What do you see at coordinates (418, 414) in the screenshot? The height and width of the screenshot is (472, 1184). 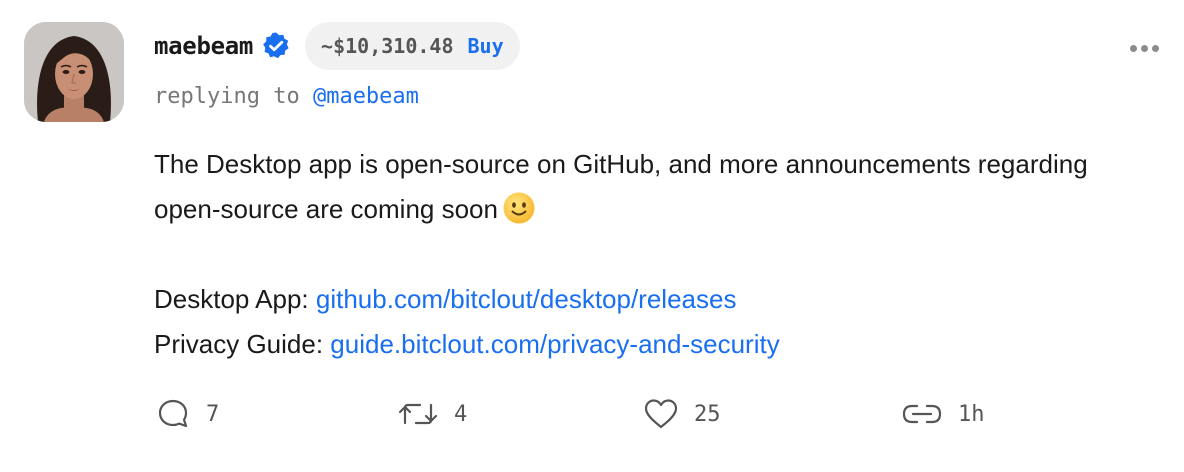 I see `reclout-icon` at bounding box center [418, 414].